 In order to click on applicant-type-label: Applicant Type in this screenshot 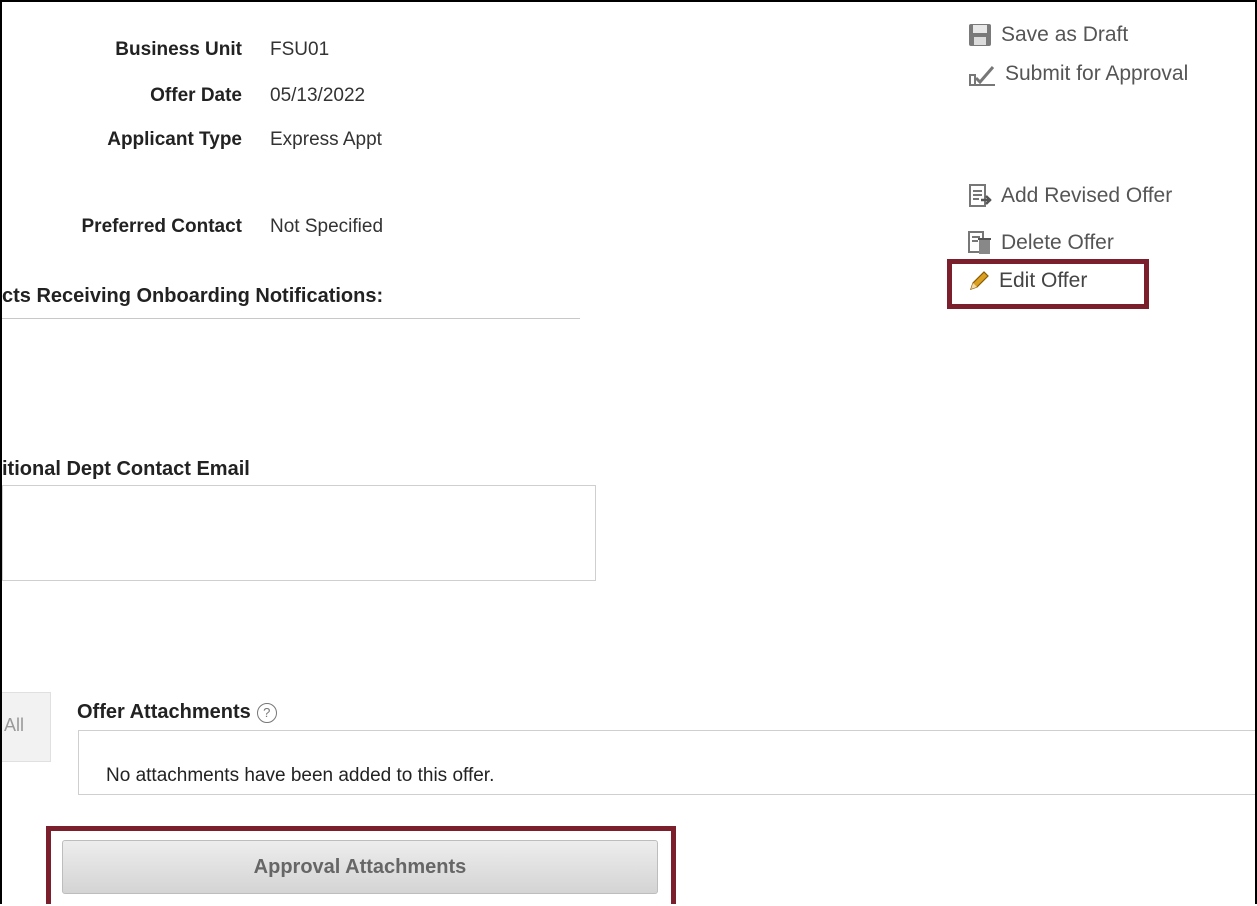, I will do `click(174, 139)`.